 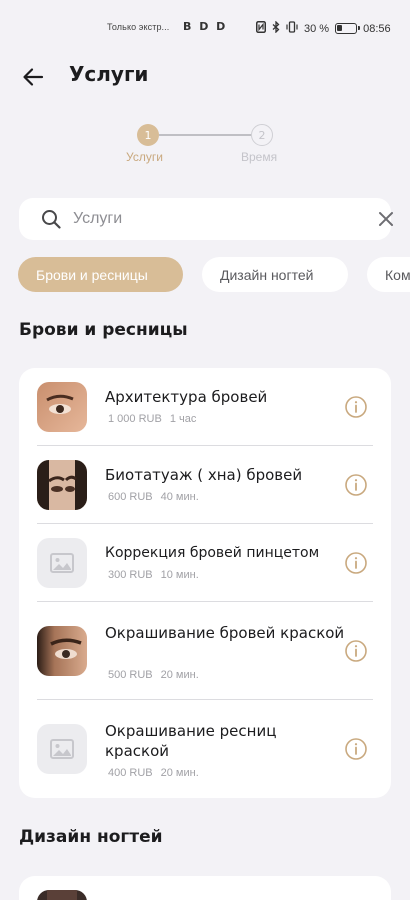 I want to click on service-name: Окрашивание бровей краской, so click(x=225, y=633).